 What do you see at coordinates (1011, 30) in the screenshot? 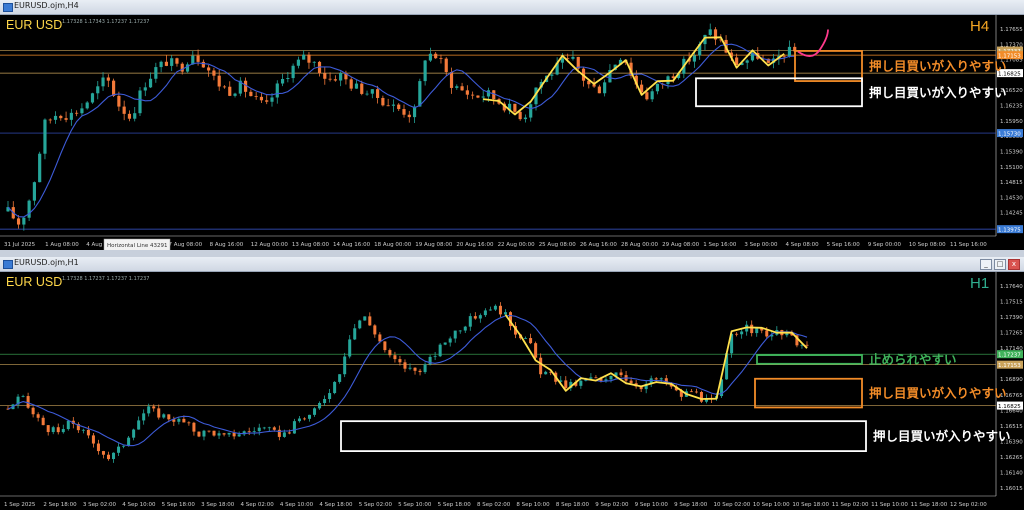
I see `y-tick-label: 1.17655` at bounding box center [1011, 30].